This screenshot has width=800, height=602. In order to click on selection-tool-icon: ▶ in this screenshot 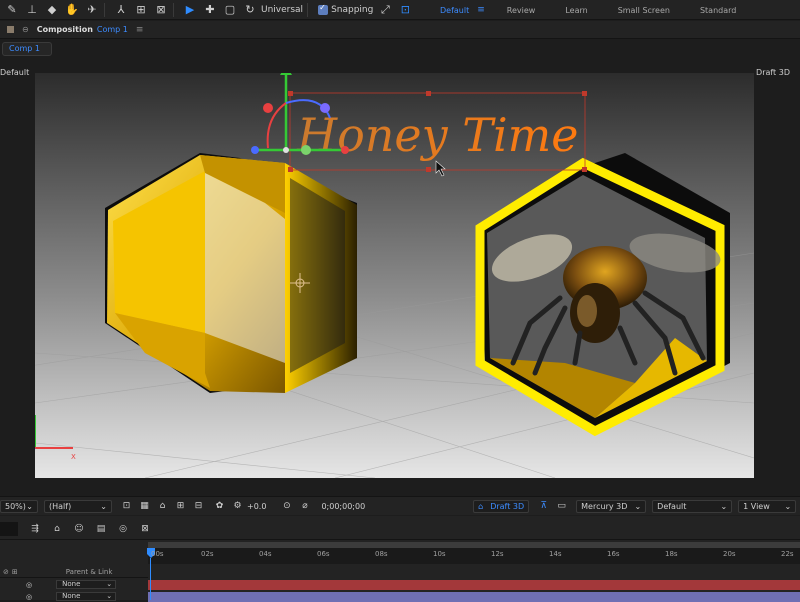, I will do `click(190, 10)`.